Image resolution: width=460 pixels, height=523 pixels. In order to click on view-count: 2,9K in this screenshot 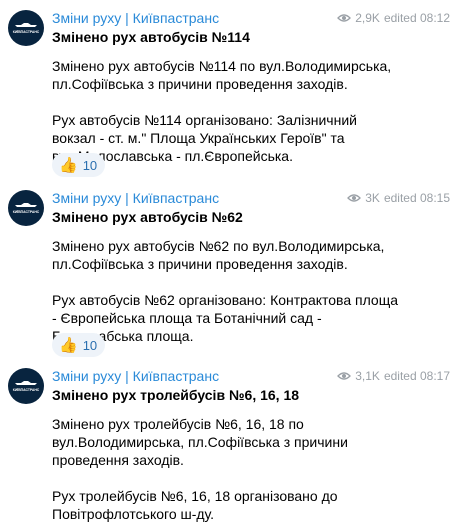, I will do `click(367, 18)`.